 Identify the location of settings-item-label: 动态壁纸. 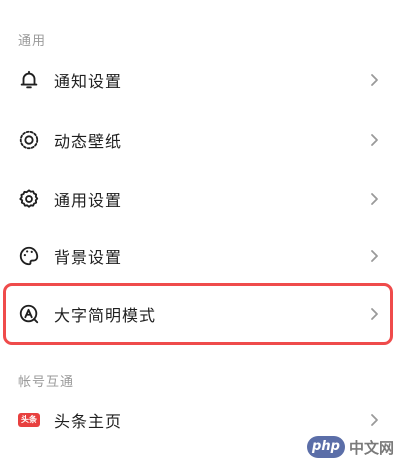
(88, 141).